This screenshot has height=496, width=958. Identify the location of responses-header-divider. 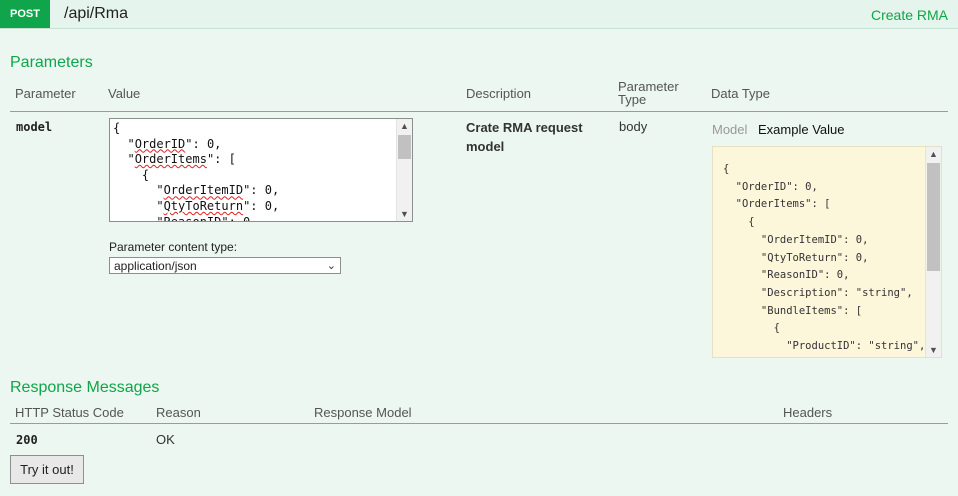
(479, 423).